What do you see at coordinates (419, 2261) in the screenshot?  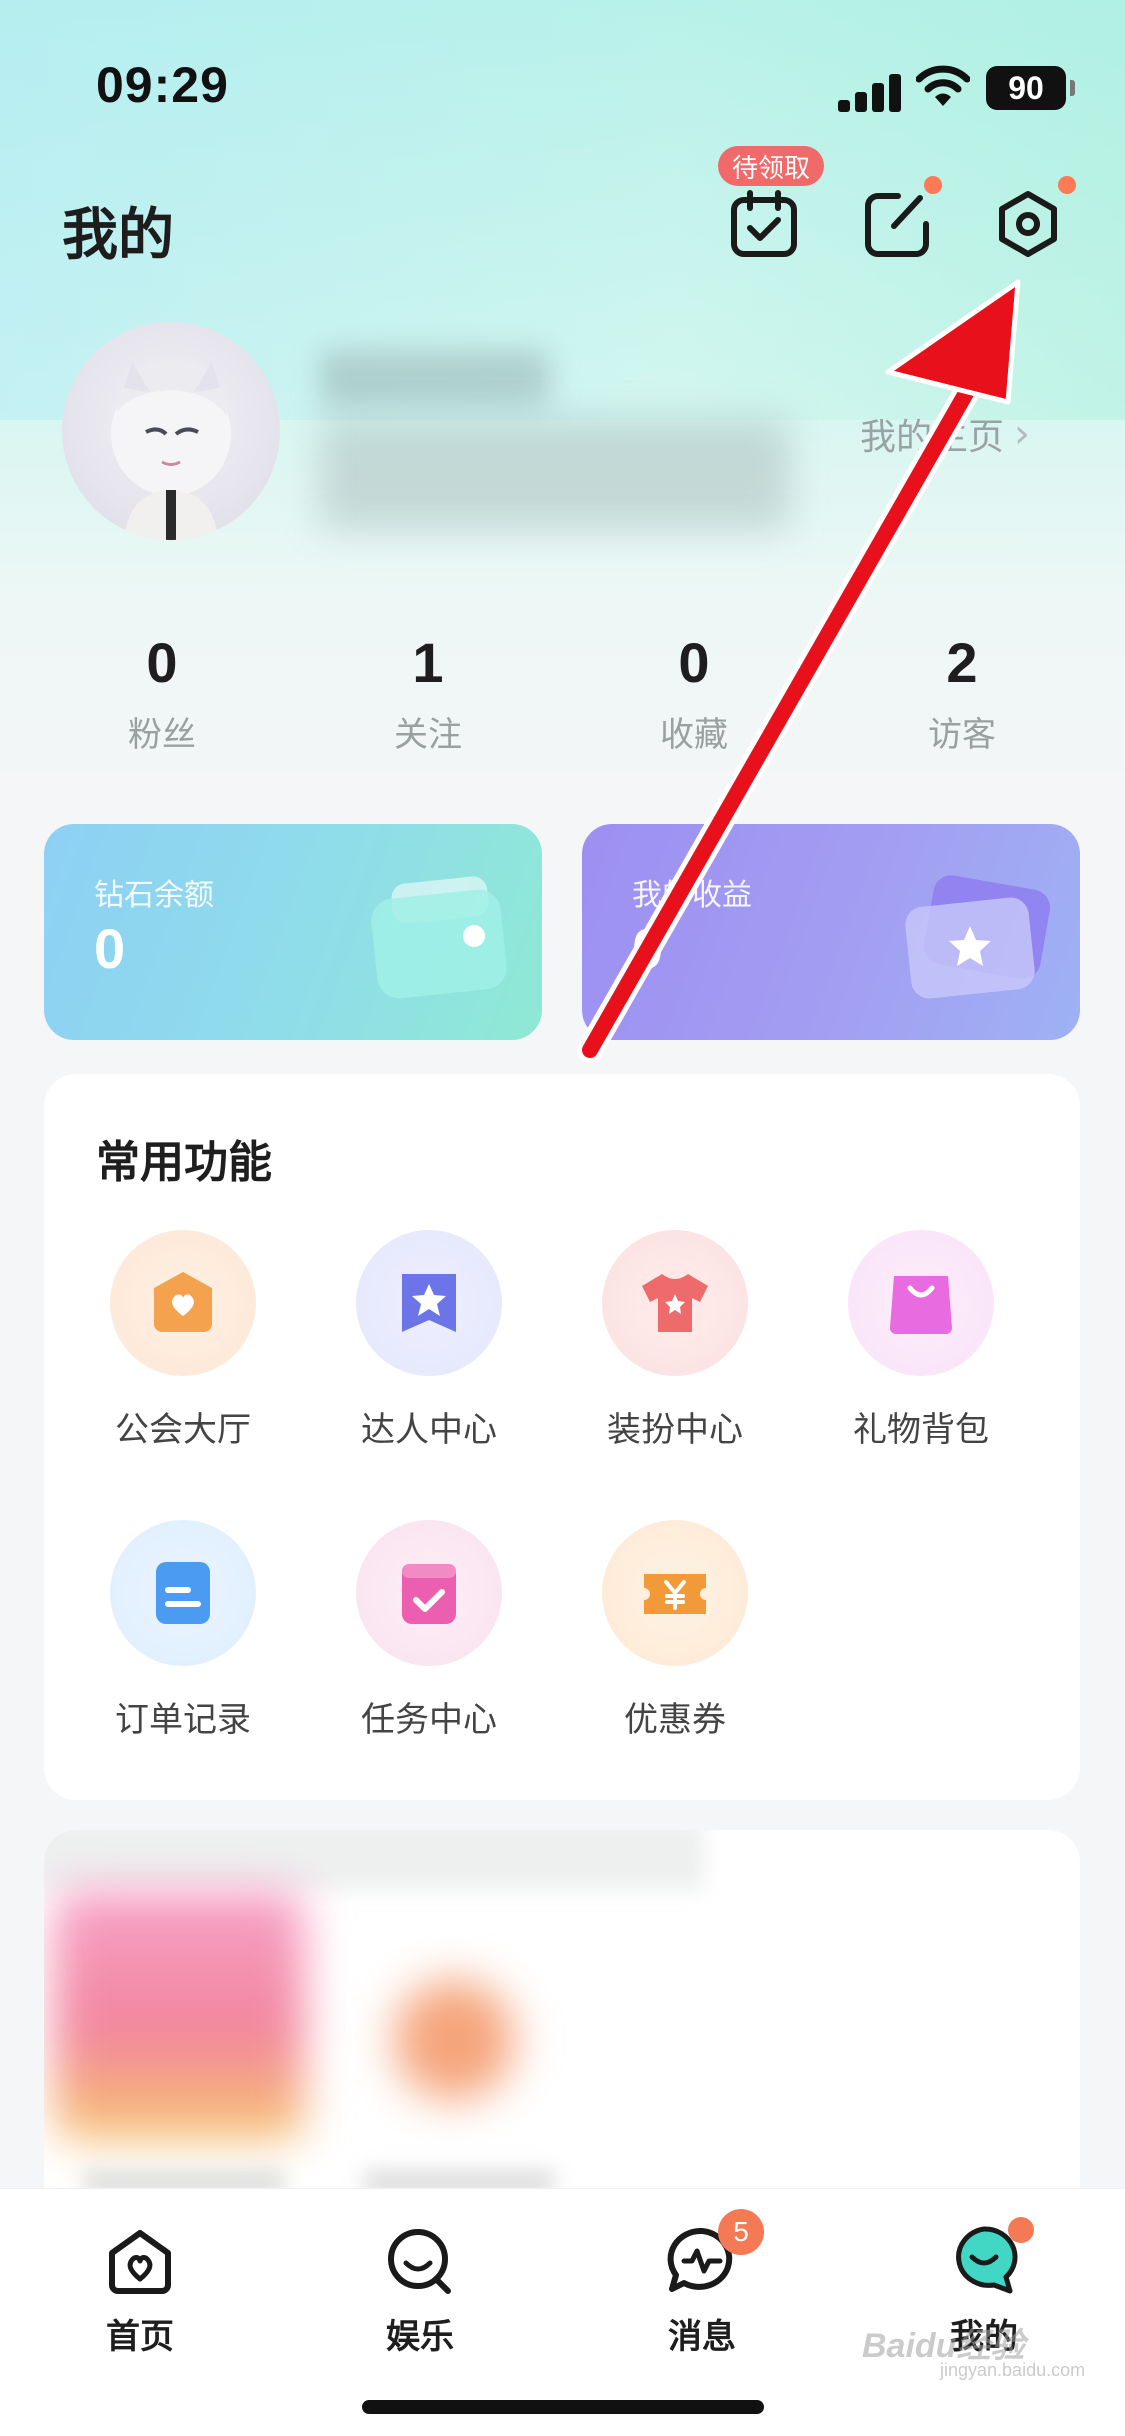 I see `entertainment-icon` at bounding box center [419, 2261].